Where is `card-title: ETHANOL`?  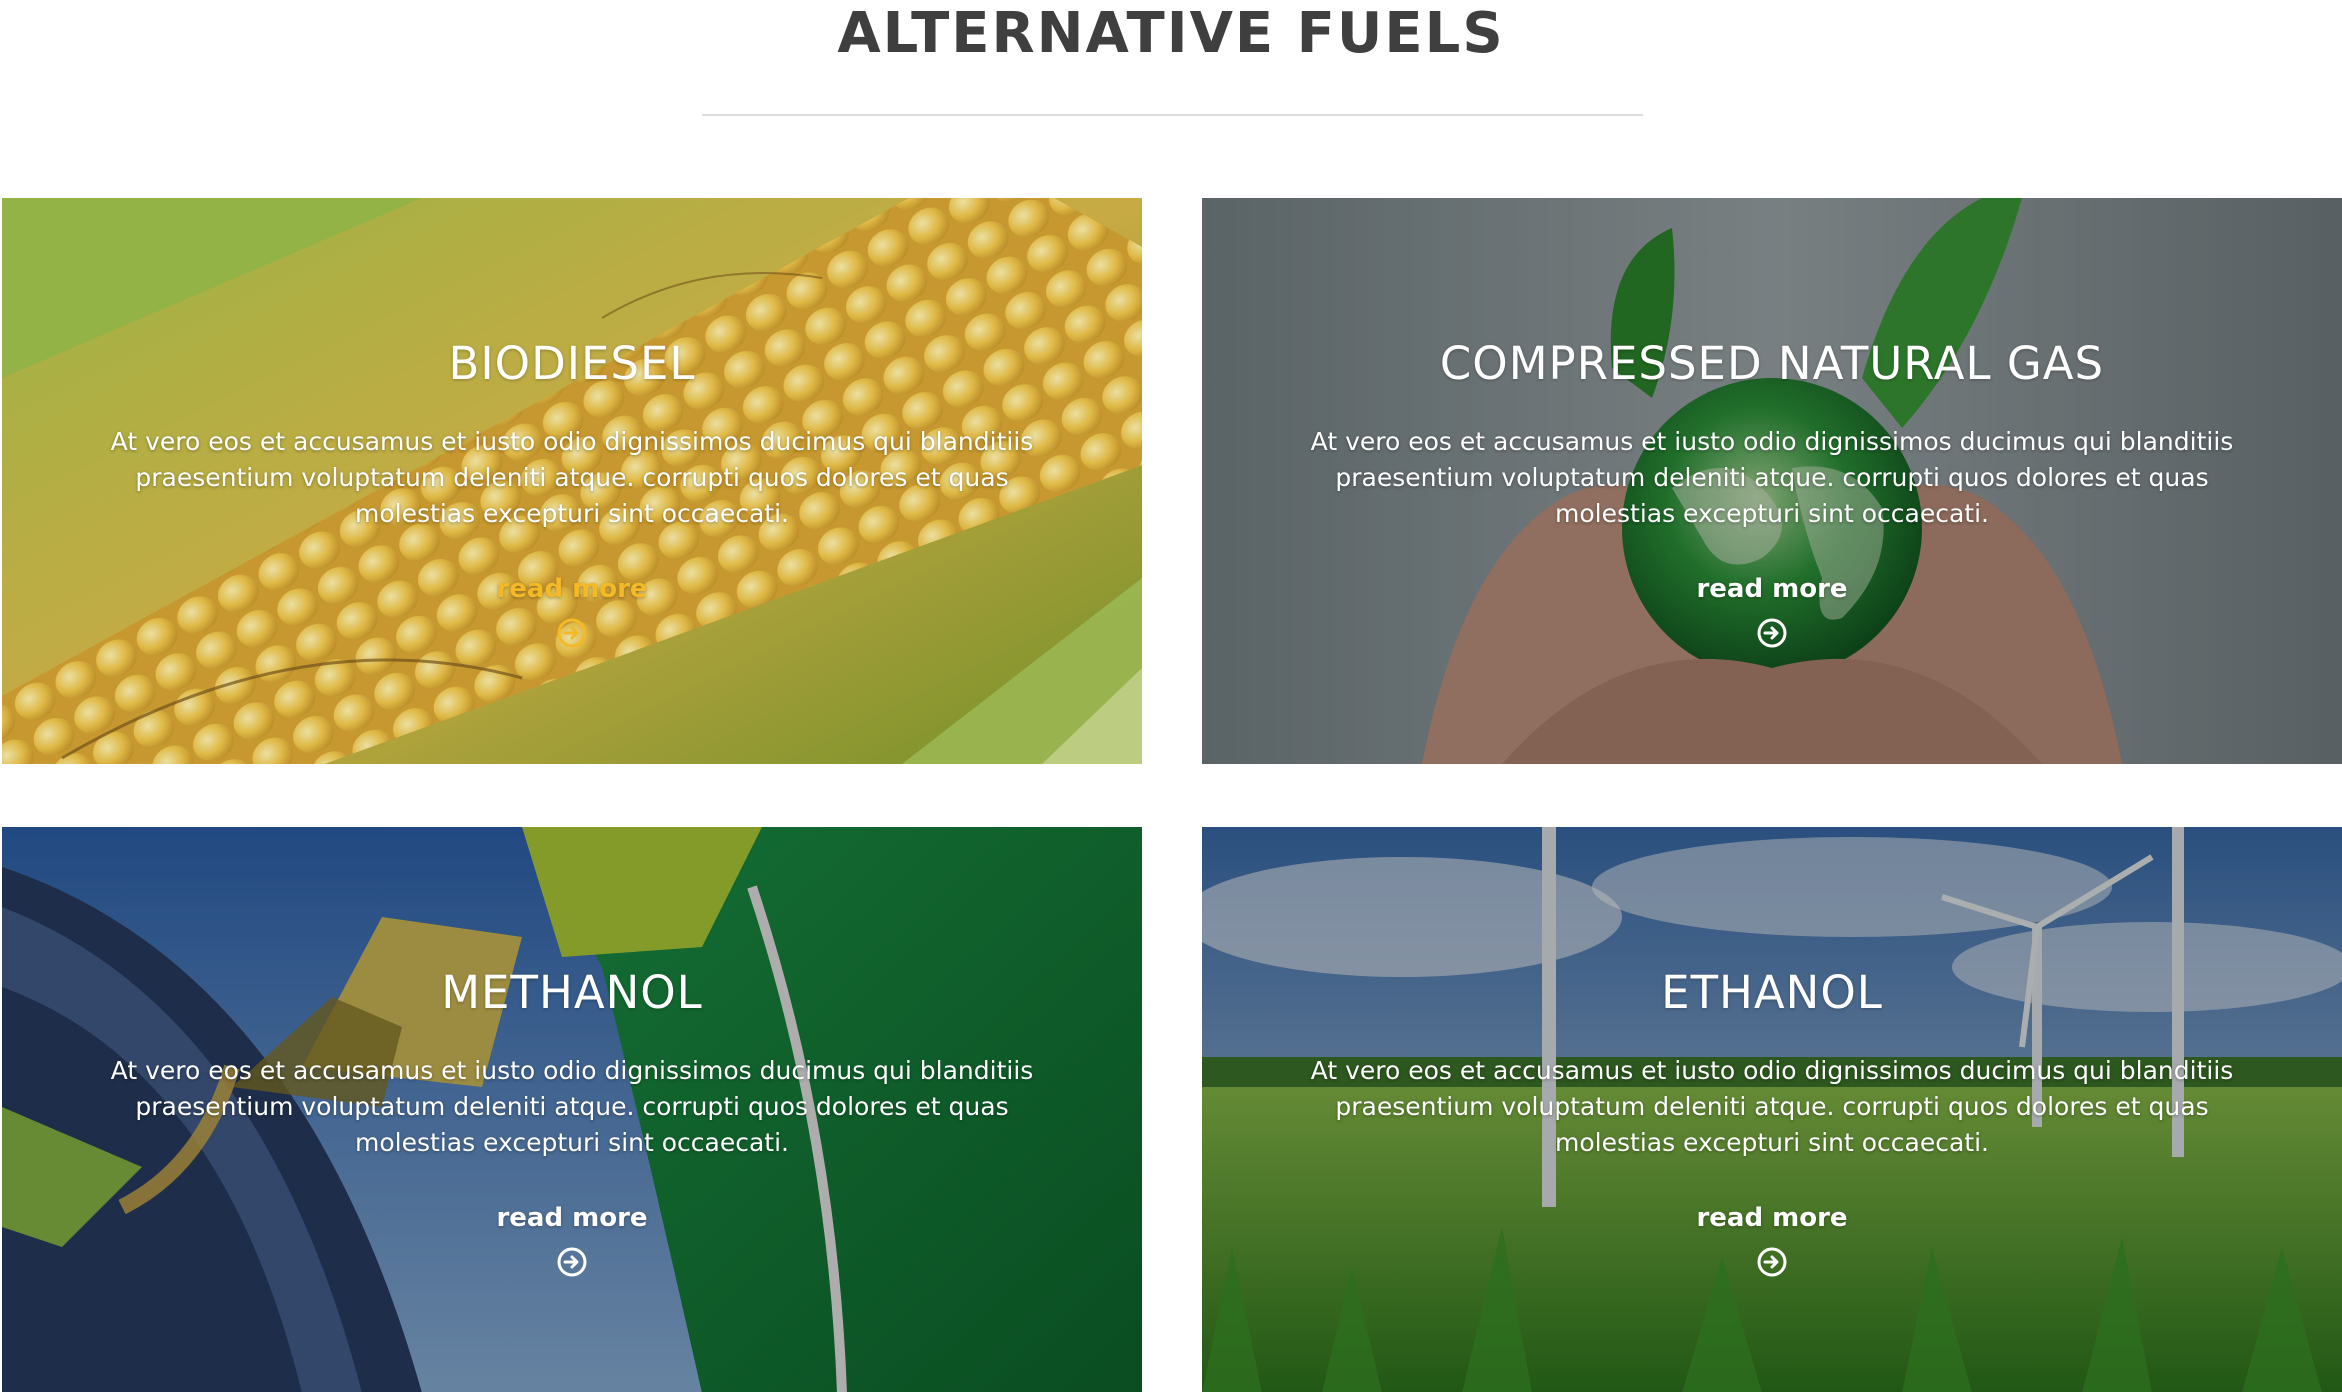 card-title: ETHANOL is located at coordinates (1772, 992).